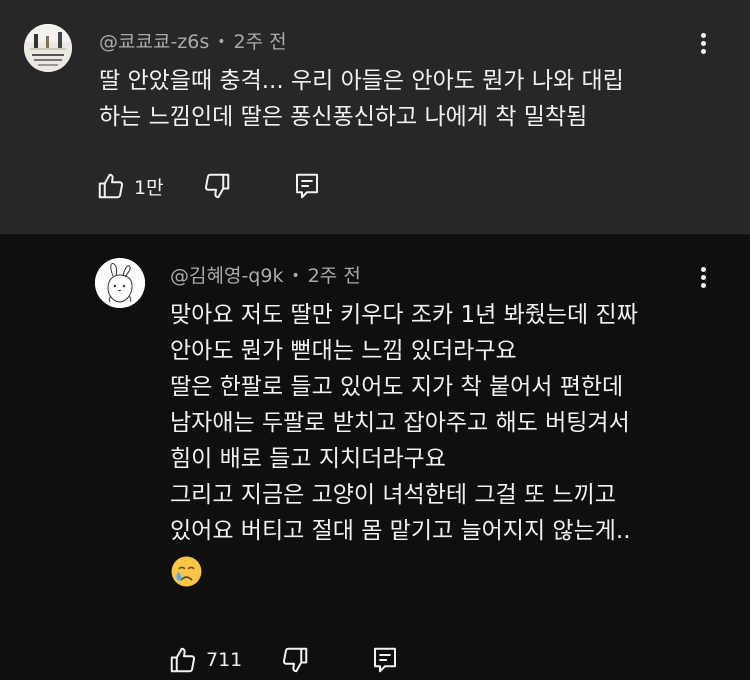 The width and height of the screenshot is (750, 680). Describe the element at coordinates (186, 571) in the screenshot. I see `crying-face-icon` at that location.